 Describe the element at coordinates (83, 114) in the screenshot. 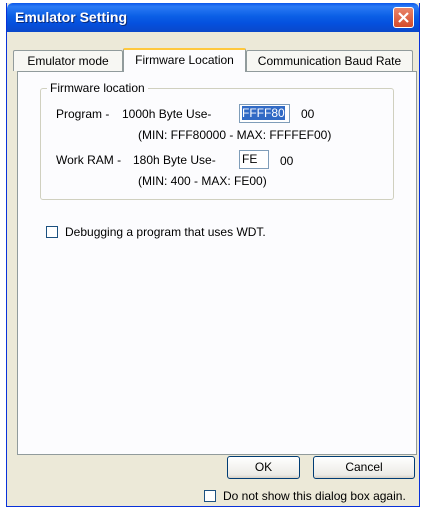

I see `program-label: Program -` at that location.